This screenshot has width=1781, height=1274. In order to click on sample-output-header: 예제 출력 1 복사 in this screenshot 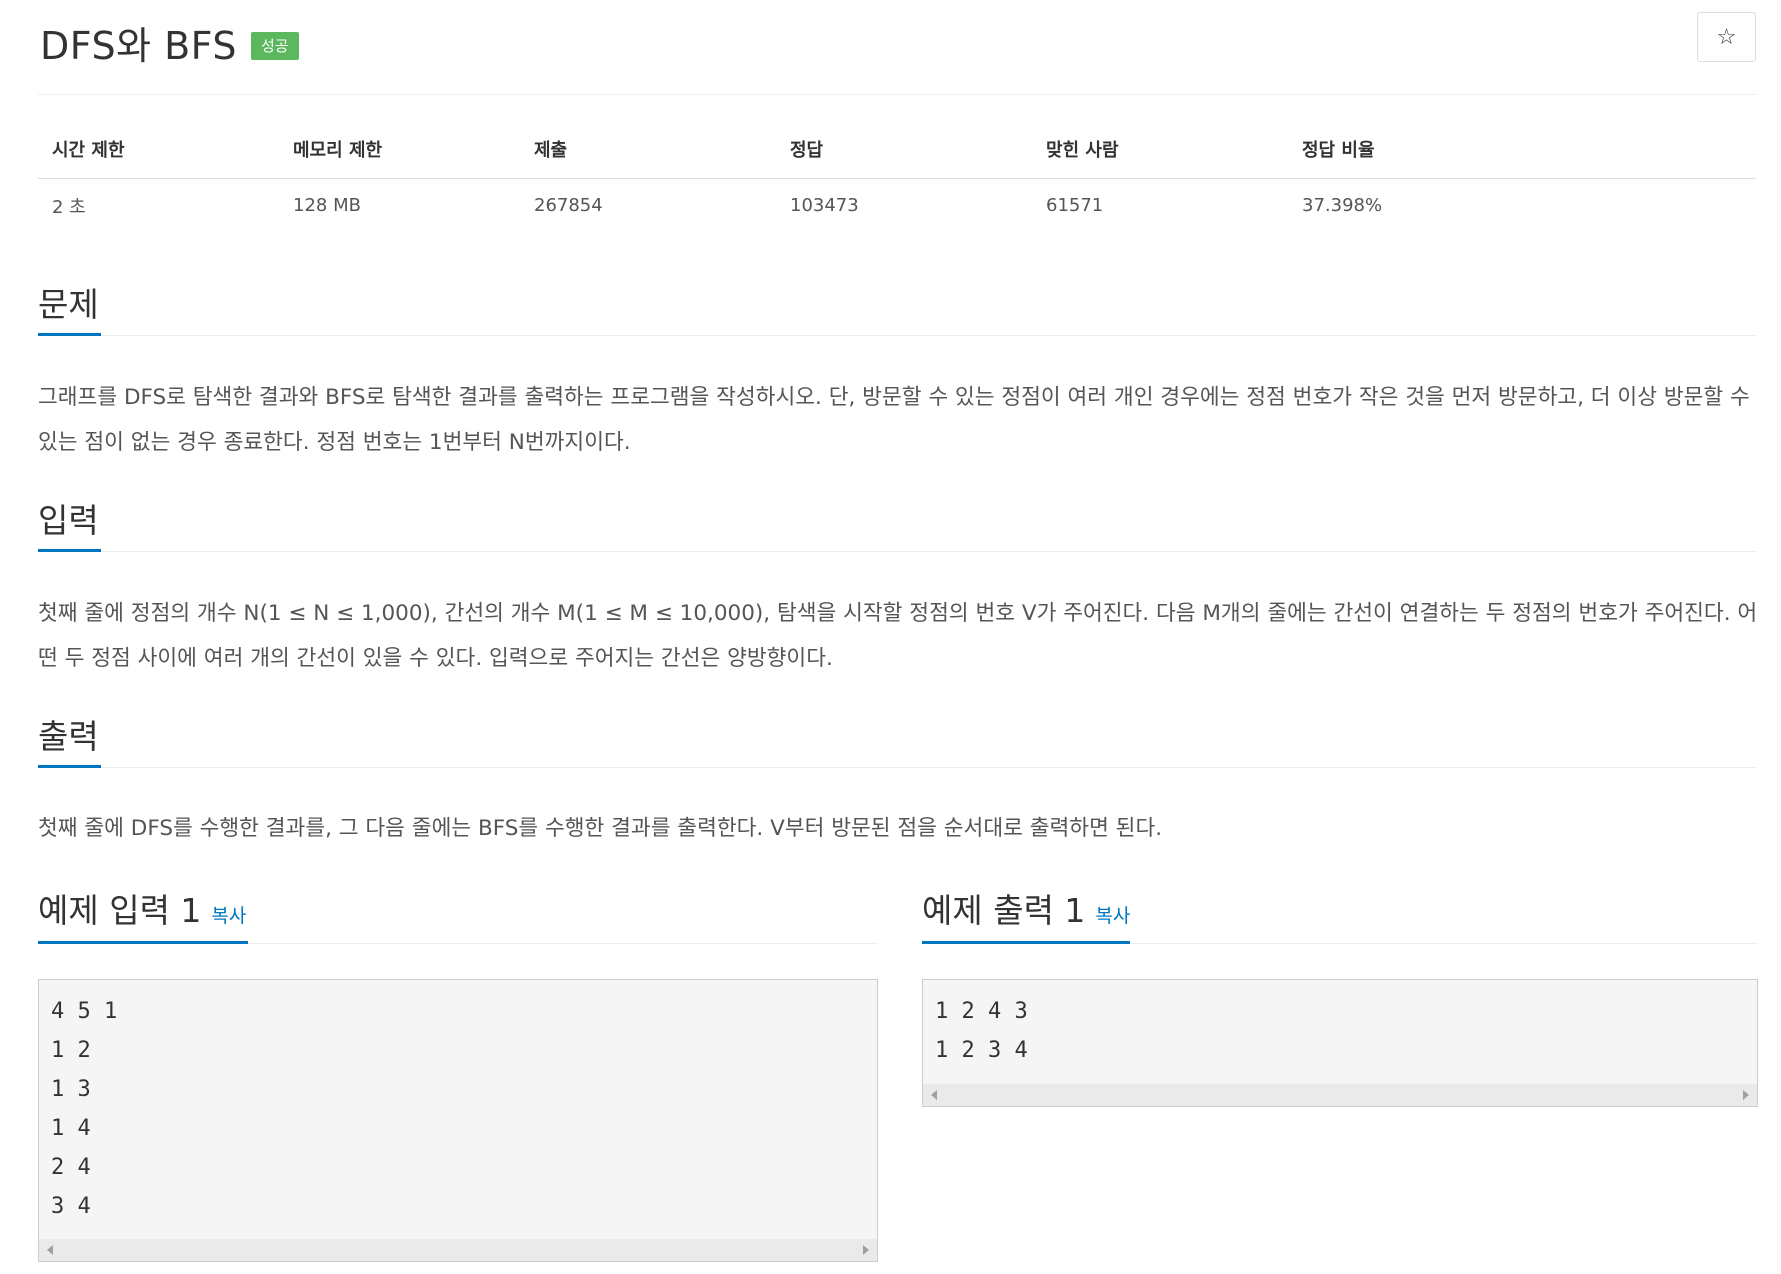, I will do `click(1340, 908)`.